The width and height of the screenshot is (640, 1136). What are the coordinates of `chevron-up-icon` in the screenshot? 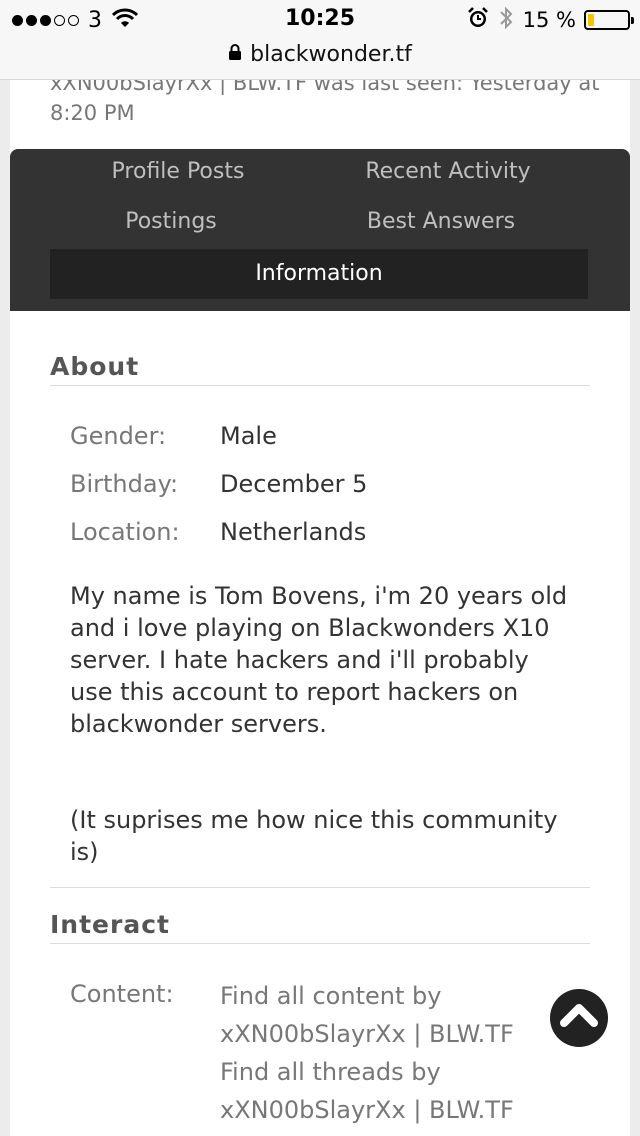 It's located at (579, 1018).